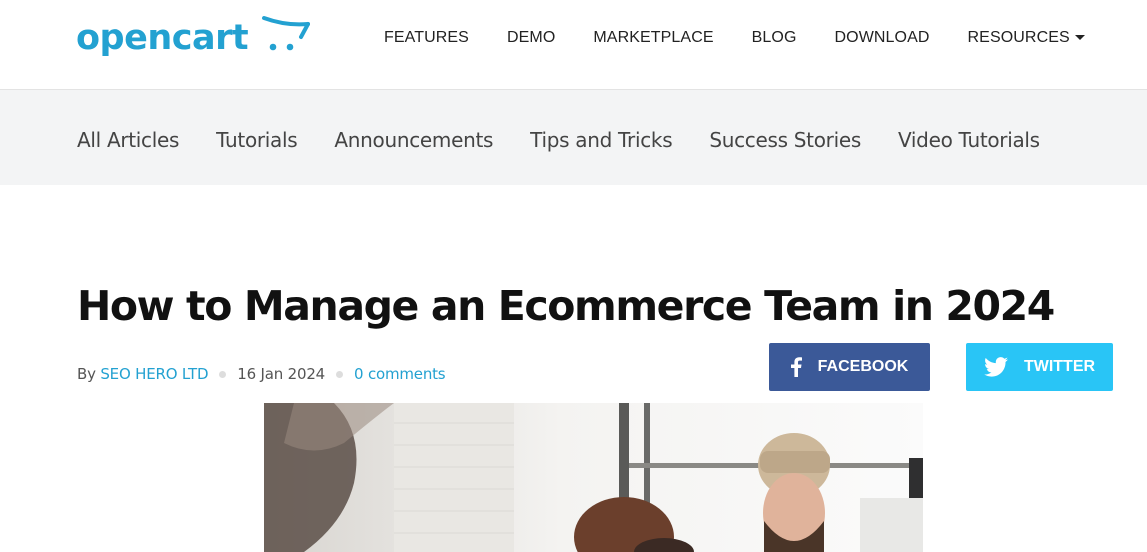 This screenshot has height=552, width=1147. Describe the element at coordinates (996, 367) in the screenshot. I see `twitter-bird-icon` at that location.